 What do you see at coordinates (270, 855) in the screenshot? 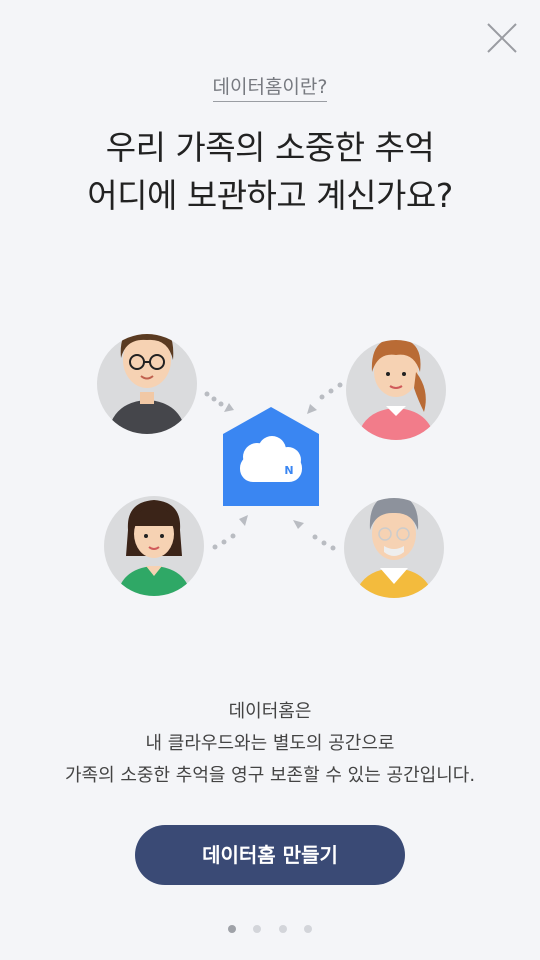
I see `create-datahome-button: 데이터홈 만들기` at bounding box center [270, 855].